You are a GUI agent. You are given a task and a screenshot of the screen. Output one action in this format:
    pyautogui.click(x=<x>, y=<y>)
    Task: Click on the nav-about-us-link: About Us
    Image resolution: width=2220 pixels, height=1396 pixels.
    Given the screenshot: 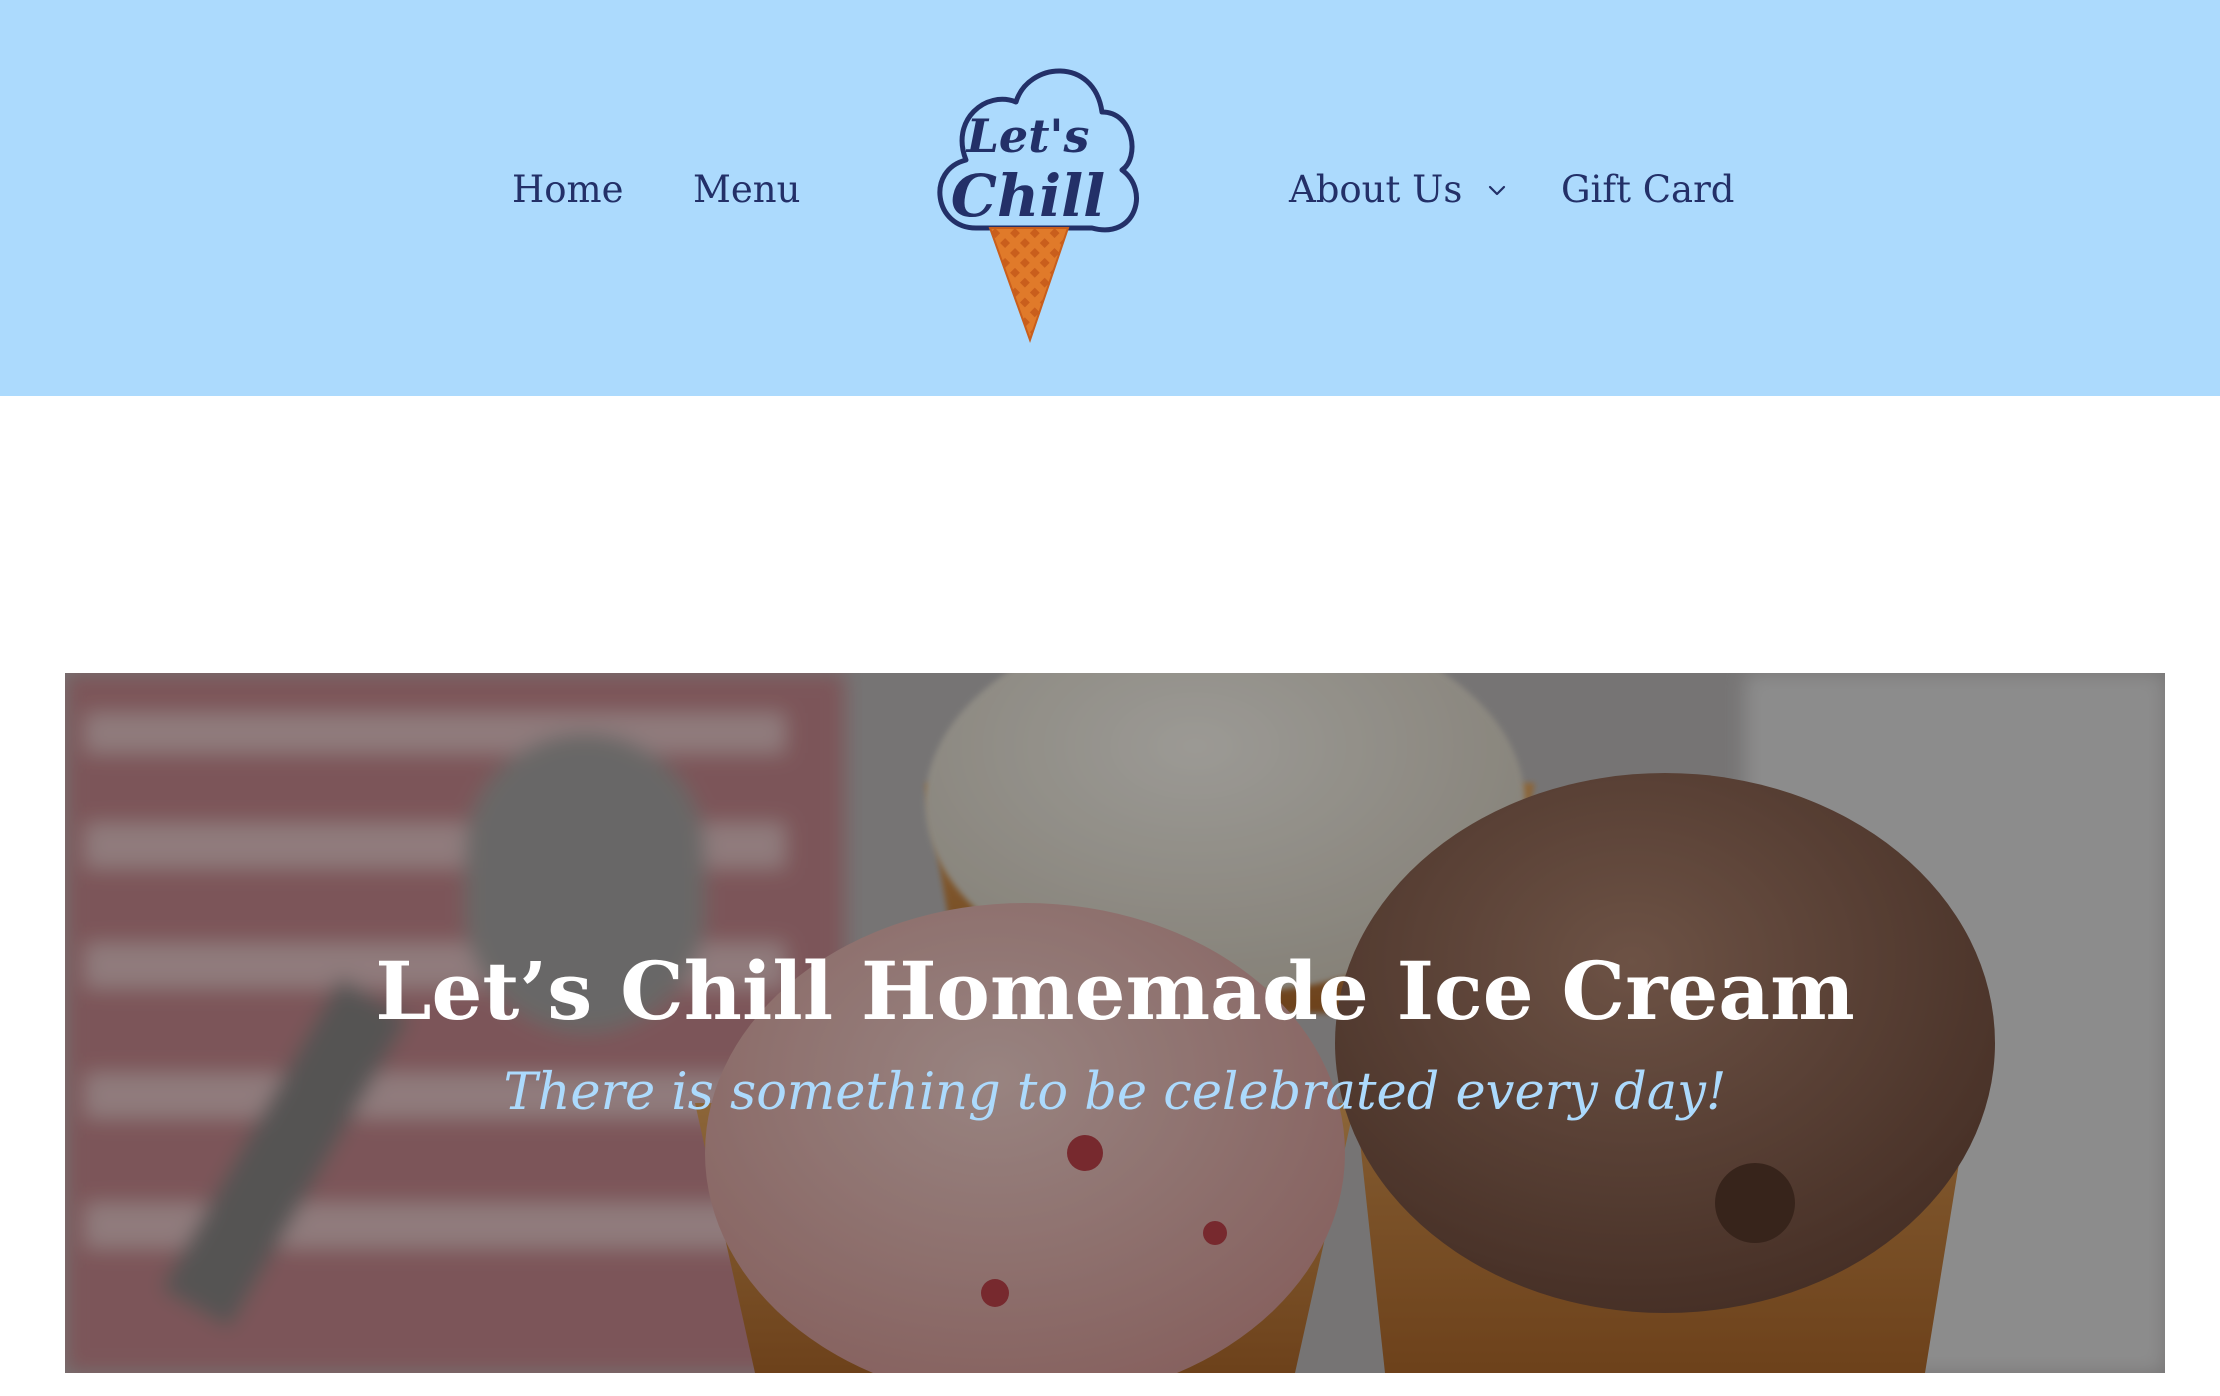 What is the action you would take?
    pyautogui.click(x=1398, y=190)
    